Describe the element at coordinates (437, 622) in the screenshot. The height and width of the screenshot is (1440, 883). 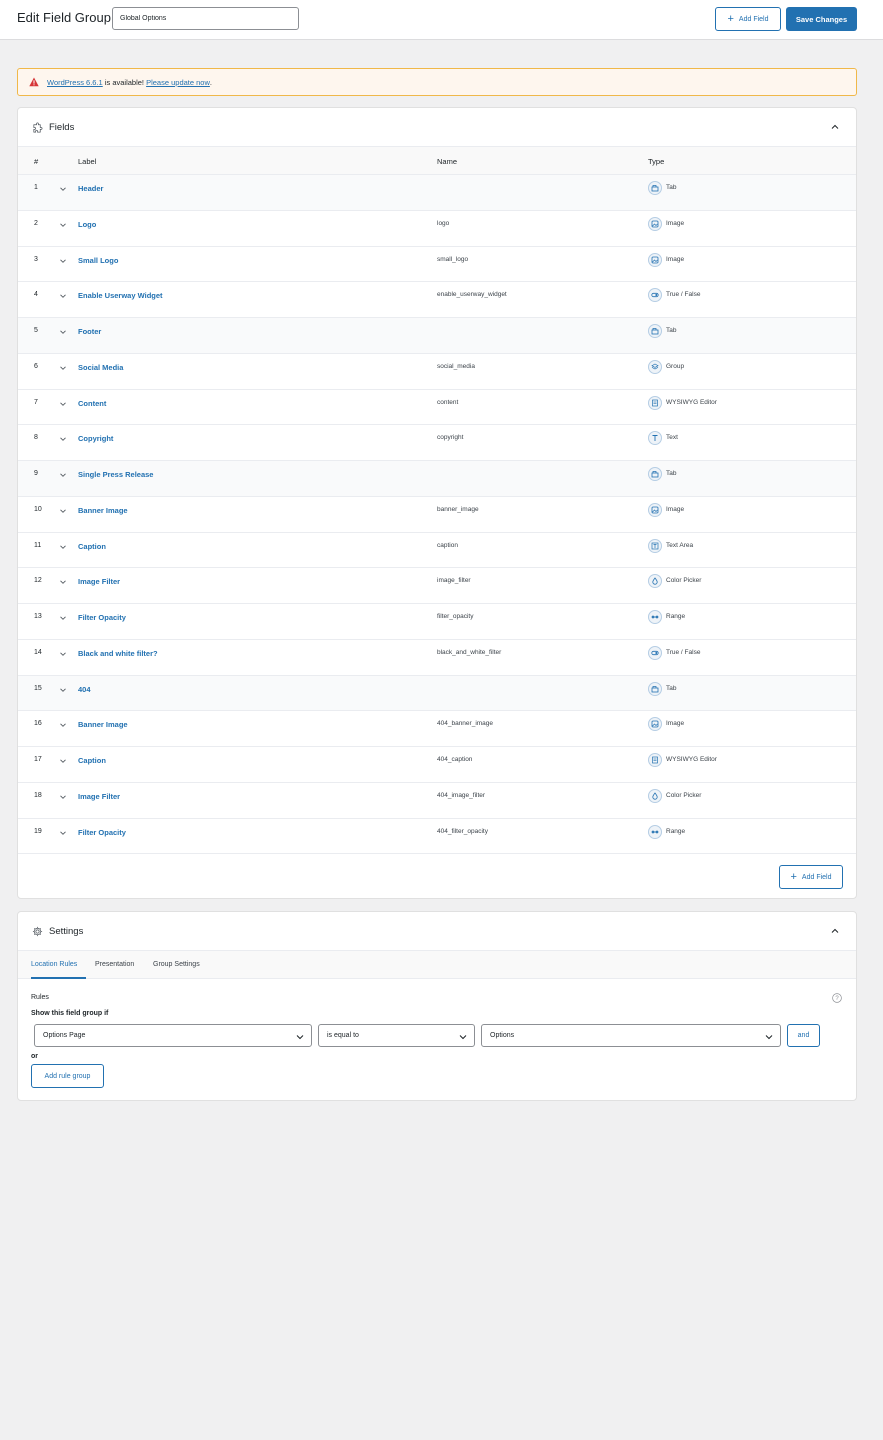
I see `field-row: 13 Filter Opacity filter_opacity Range` at that location.